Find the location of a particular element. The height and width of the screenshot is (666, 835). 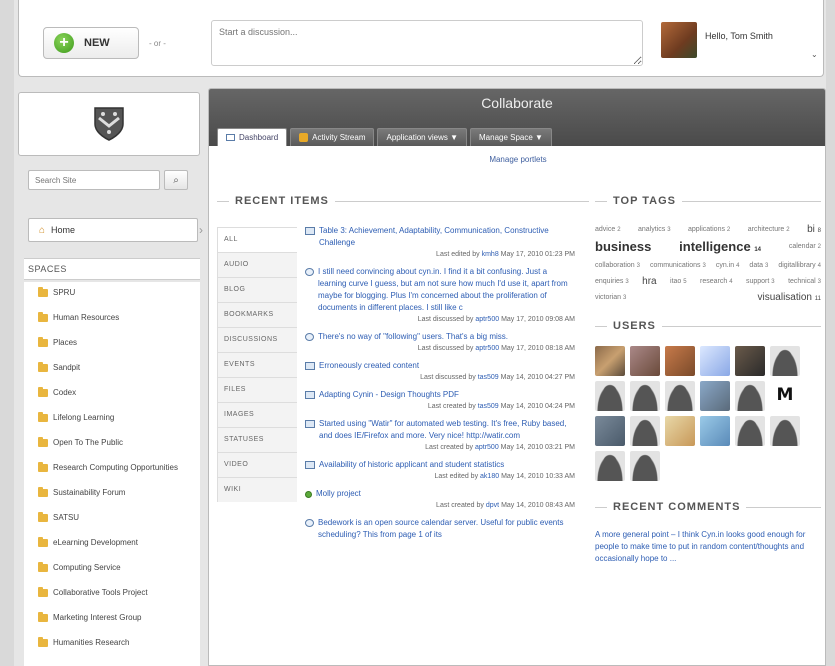

tag-link: itao 5 is located at coordinates (678, 282).